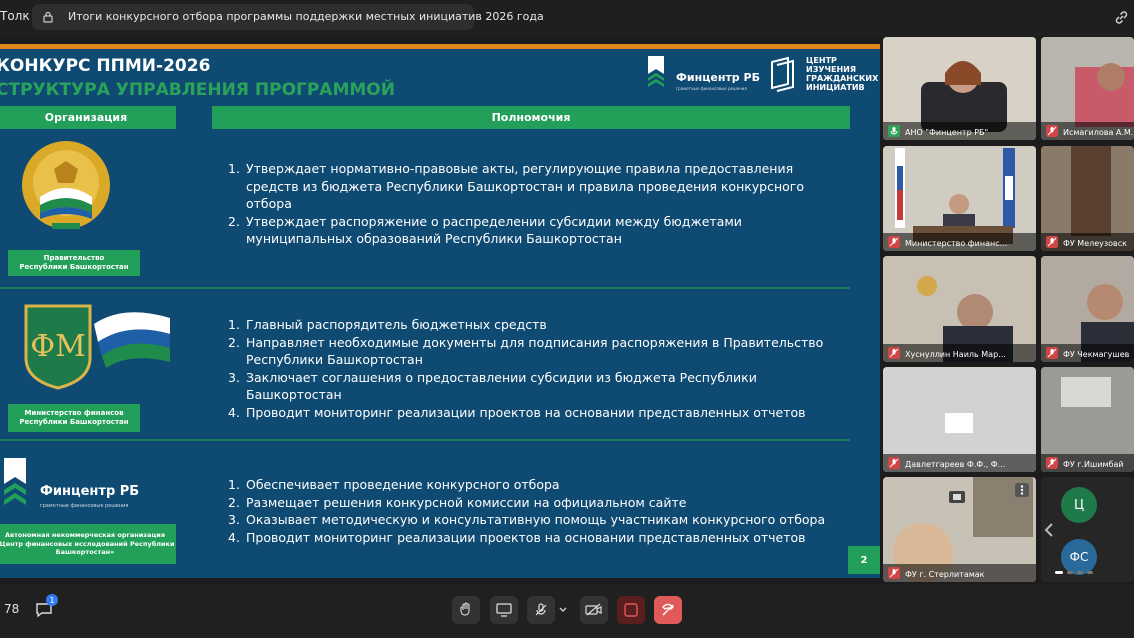  I want to click on center-logo-line-3: ГРАЖДАНСКИХ, so click(842, 78).